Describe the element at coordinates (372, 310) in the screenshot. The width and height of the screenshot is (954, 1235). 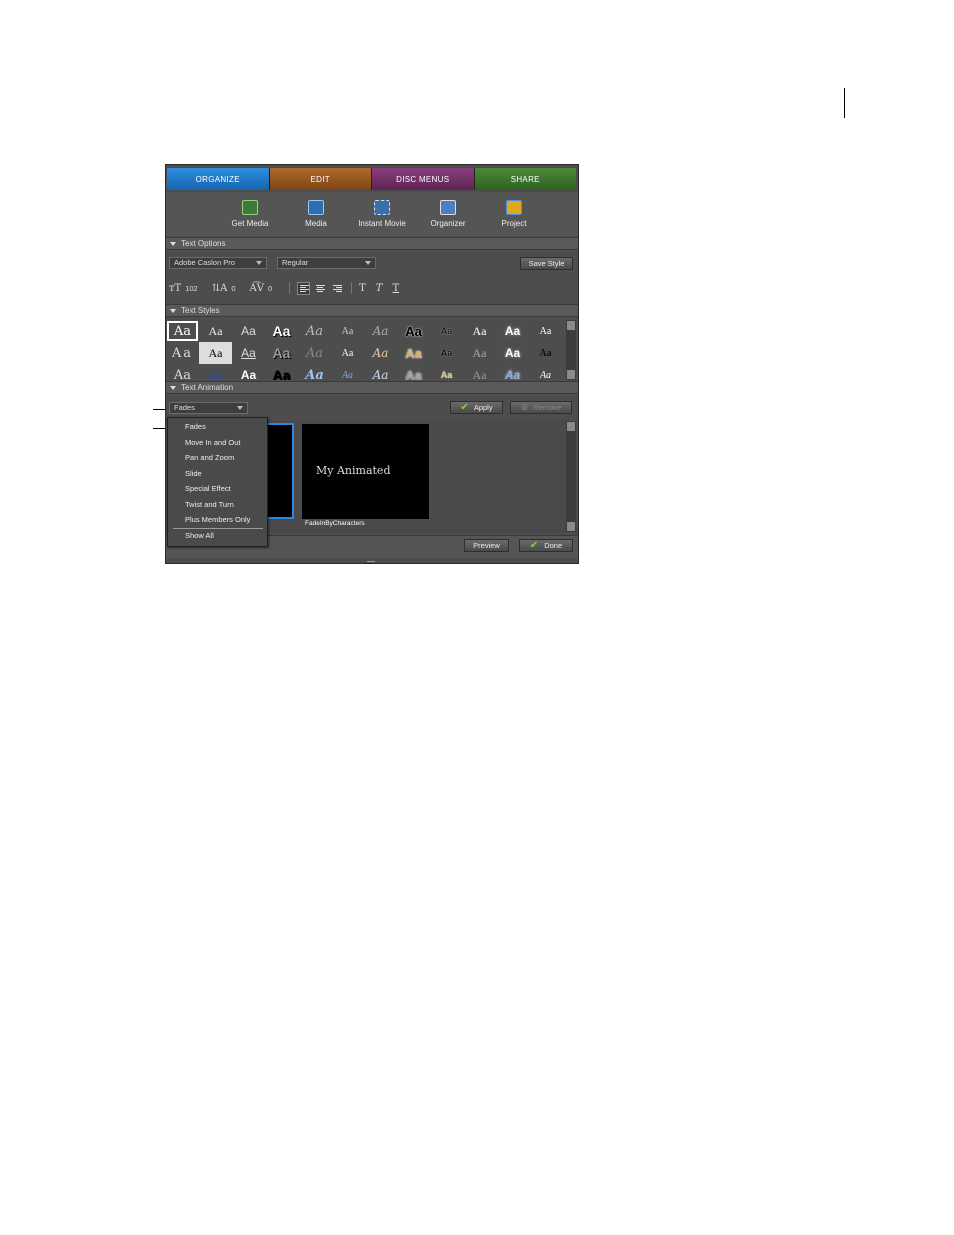
I see `text-styles-header: Text Styles` at that location.